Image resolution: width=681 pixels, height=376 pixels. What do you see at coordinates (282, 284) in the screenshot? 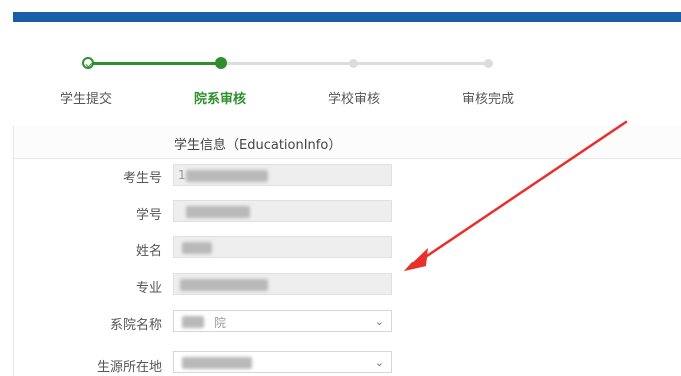
I see `major-field` at bounding box center [282, 284].